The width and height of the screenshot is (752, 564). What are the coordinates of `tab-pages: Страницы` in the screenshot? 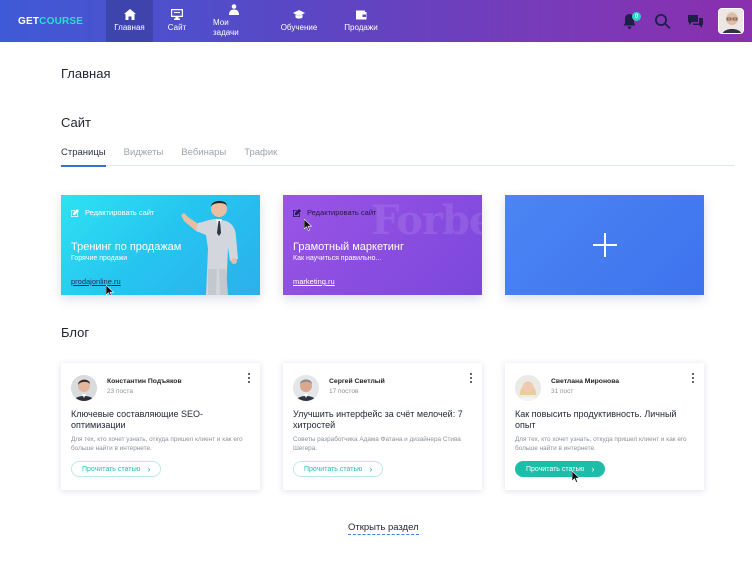 It's located at (83, 157).